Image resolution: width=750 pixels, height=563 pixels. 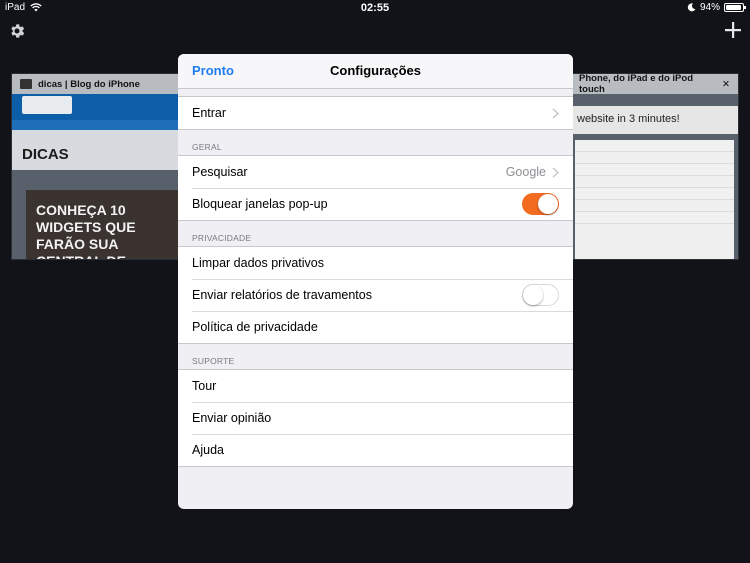 I want to click on crash-reports-toggle, so click(x=540, y=295).